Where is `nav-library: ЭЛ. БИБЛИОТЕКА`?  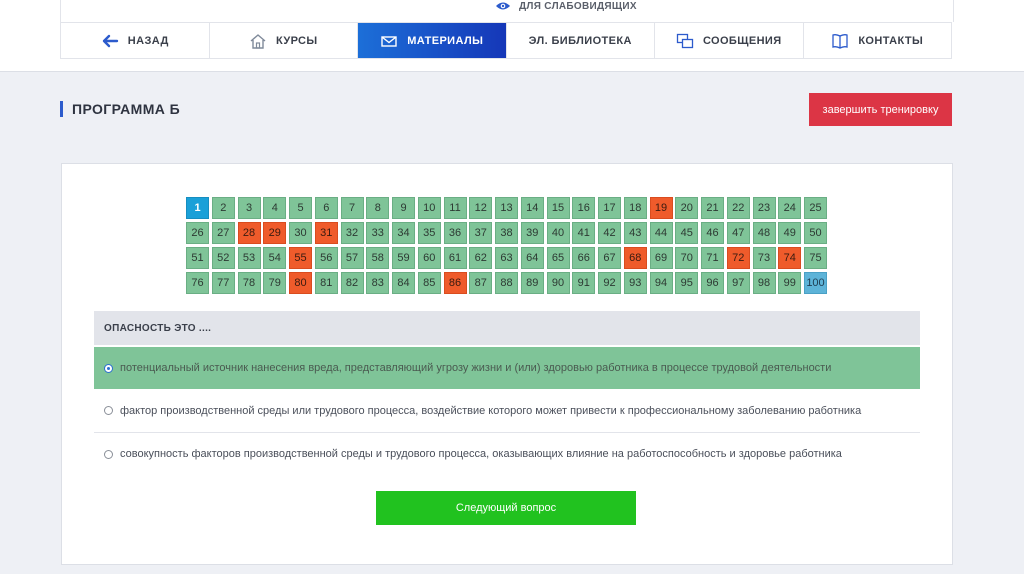
nav-library: ЭЛ. БИБЛИОТЕКА is located at coordinates (581, 40).